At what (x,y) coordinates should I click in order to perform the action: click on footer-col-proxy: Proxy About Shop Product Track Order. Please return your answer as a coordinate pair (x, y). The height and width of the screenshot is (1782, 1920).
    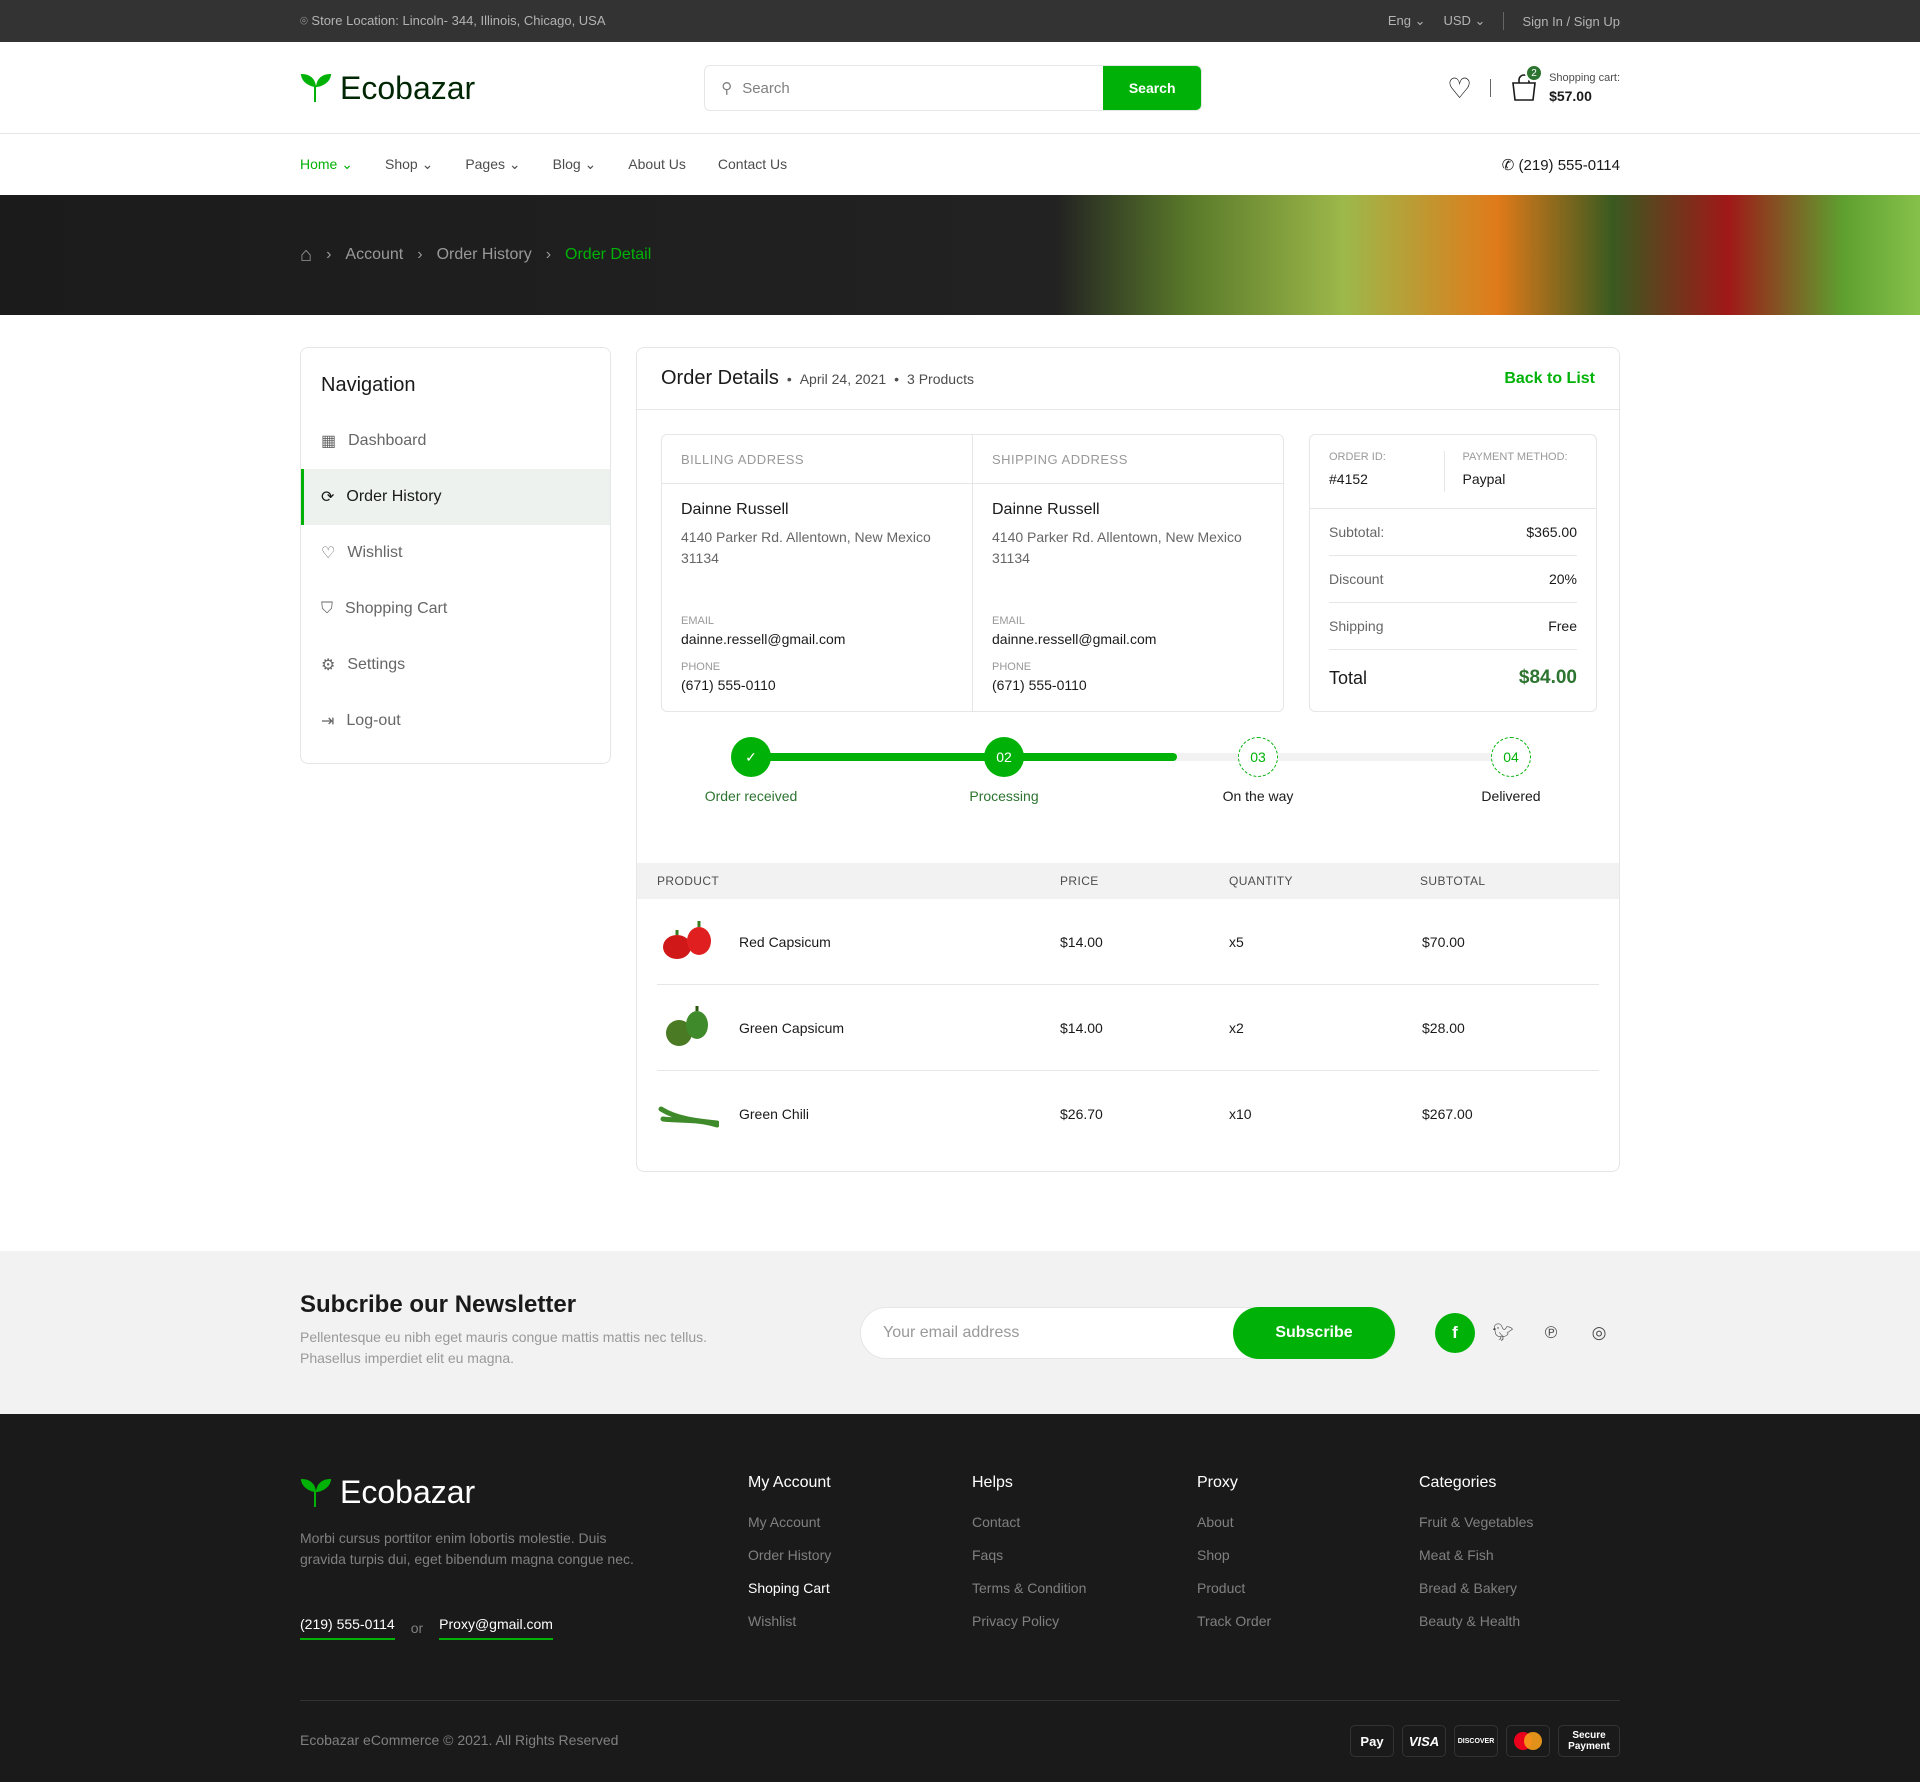
    Looking at the image, I should click on (1234, 1552).